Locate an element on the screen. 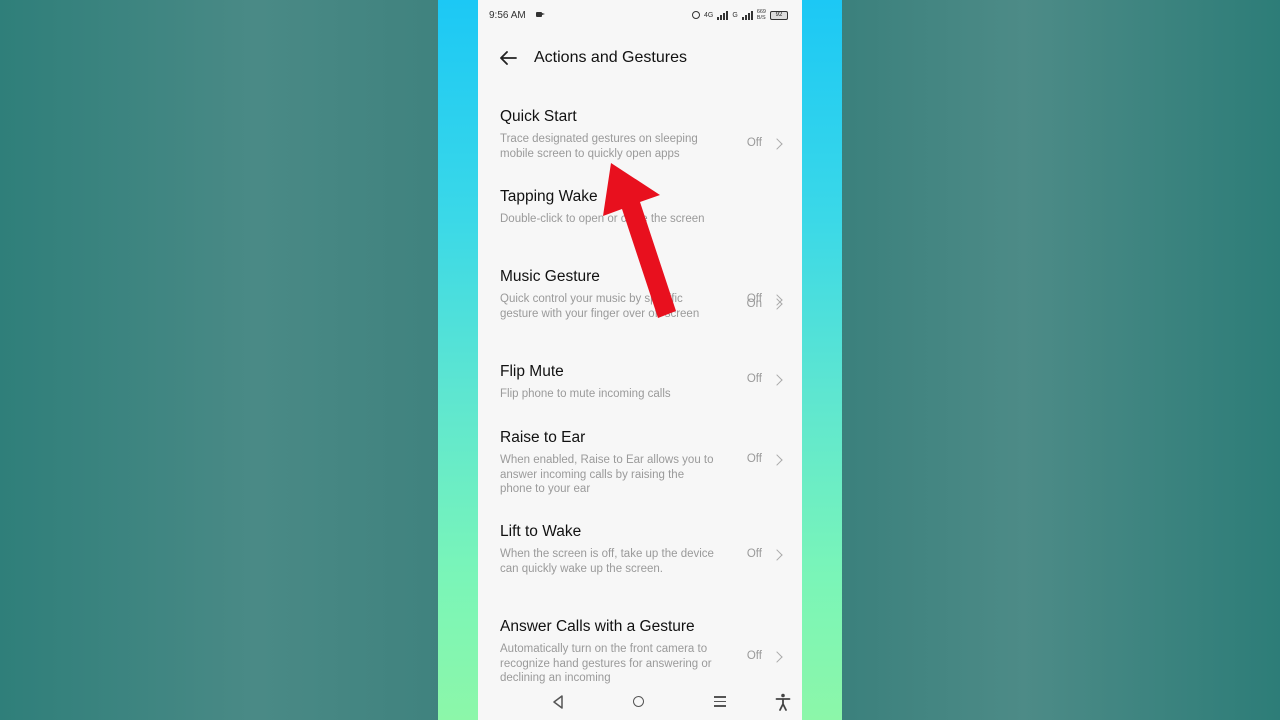 This screenshot has height=720, width=1280. circle-home-icon is located at coordinates (638, 701).